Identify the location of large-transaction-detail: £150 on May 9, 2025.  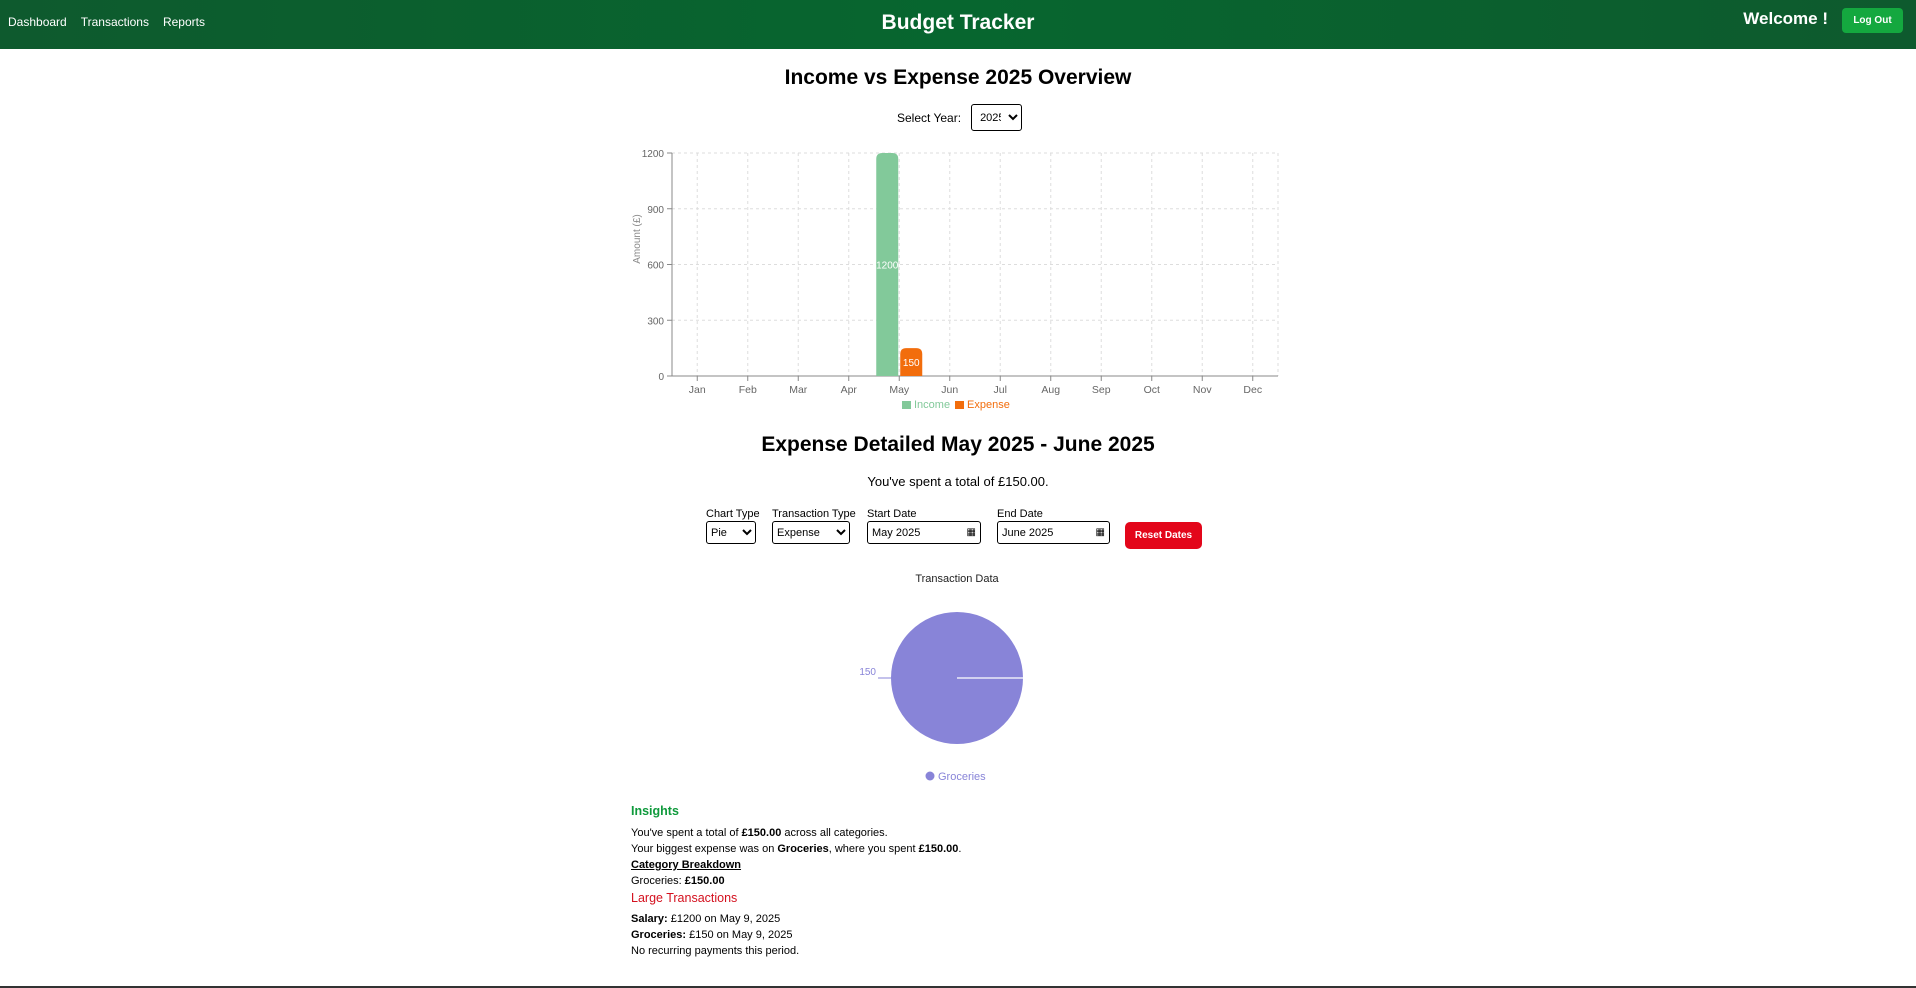
(739, 935).